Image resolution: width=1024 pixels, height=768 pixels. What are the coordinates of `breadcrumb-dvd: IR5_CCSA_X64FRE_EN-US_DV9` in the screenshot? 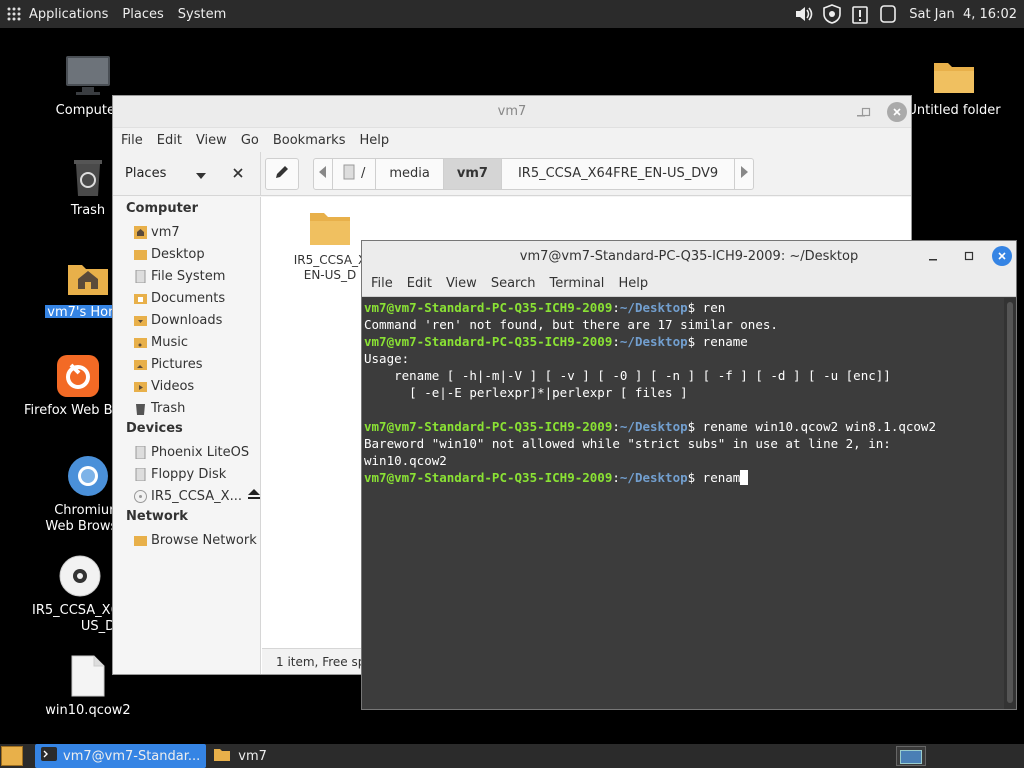 It's located at (618, 173).